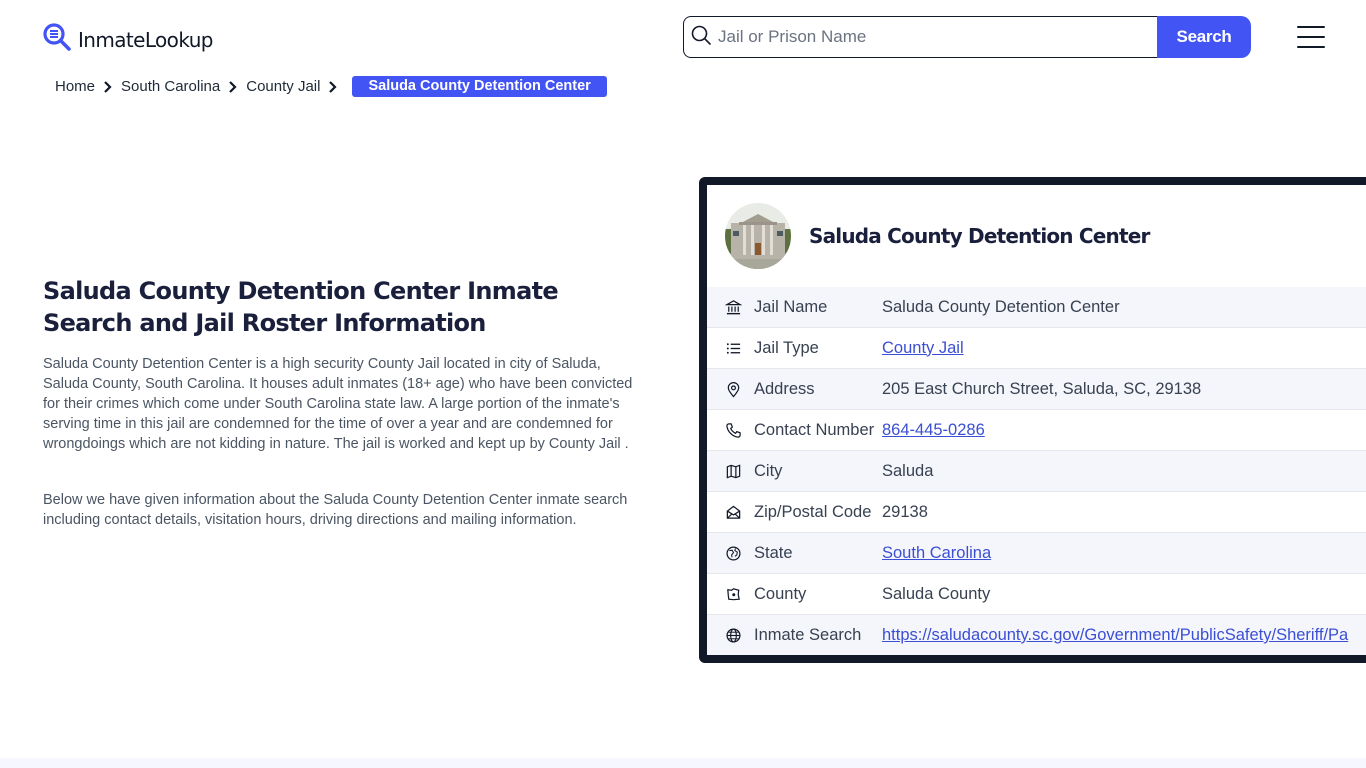  I want to click on mail-open-icon, so click(733, 512).